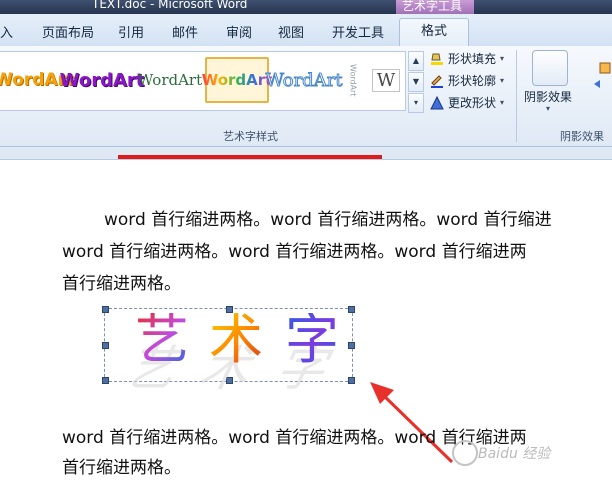 This screenshot has width=612, height=499. I want to click on paint-bucket-icon, so click(437, 59).